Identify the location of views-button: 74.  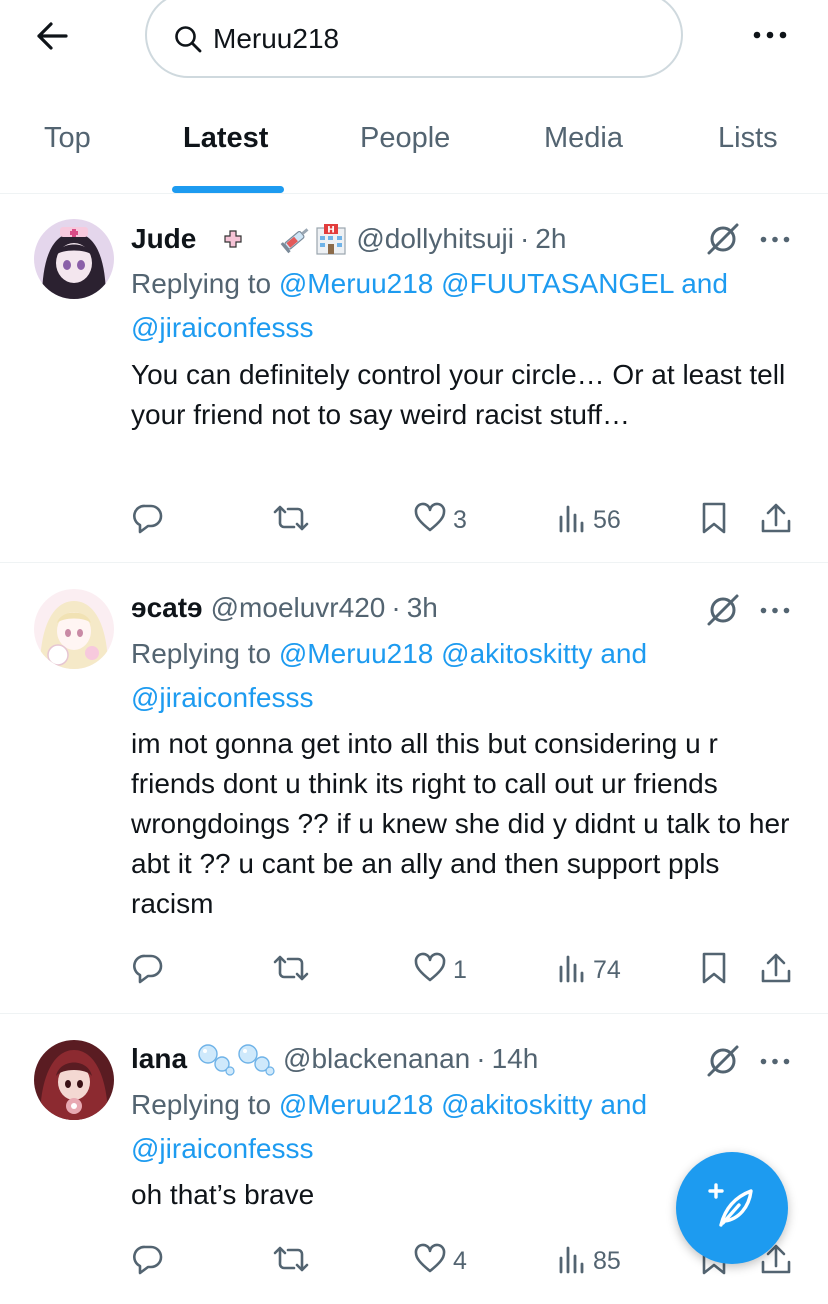
(589, 970).